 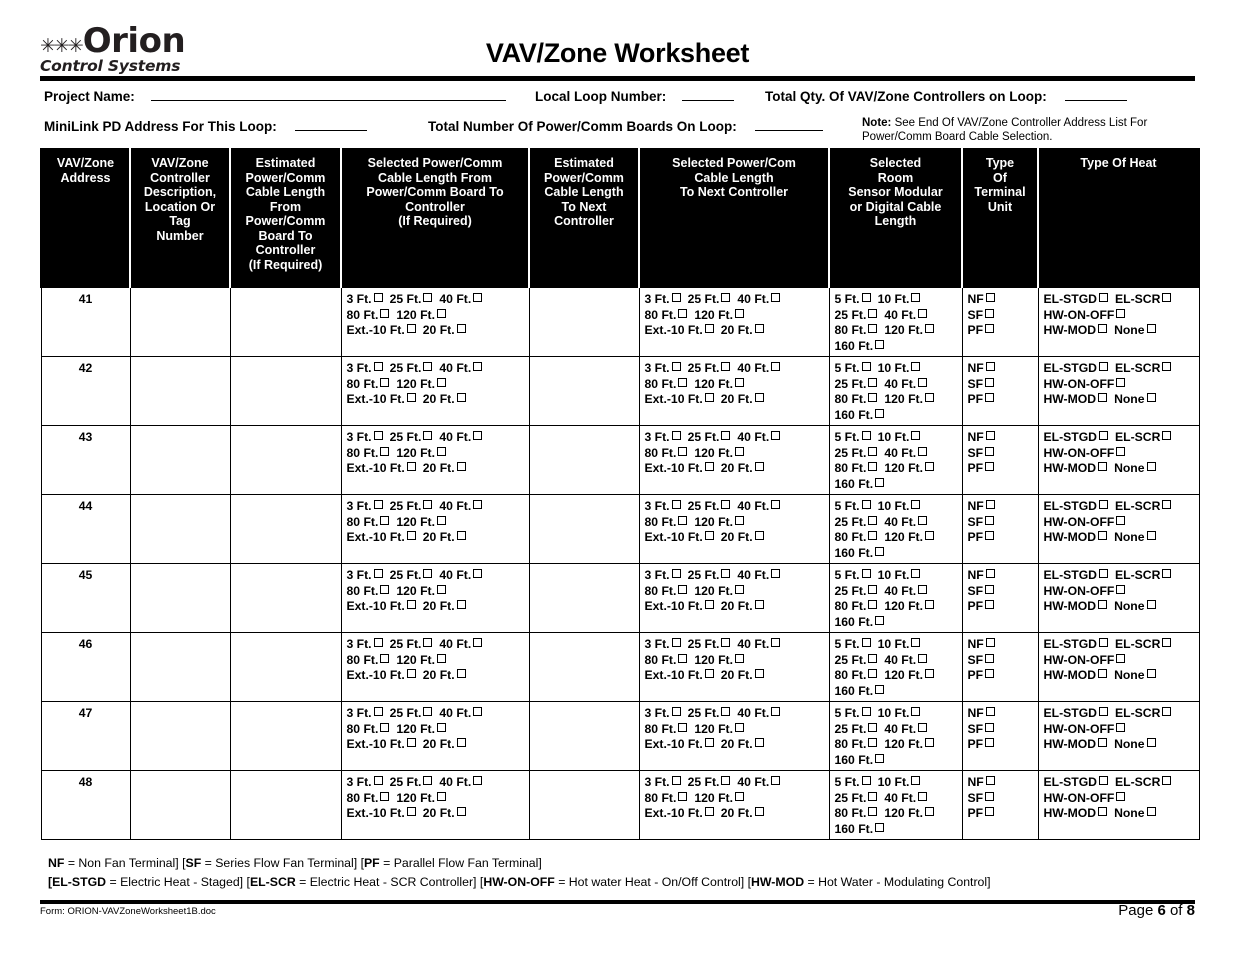 I want to click on option-type-of-heat: HW-MOD, so click(x=1077, y=745).